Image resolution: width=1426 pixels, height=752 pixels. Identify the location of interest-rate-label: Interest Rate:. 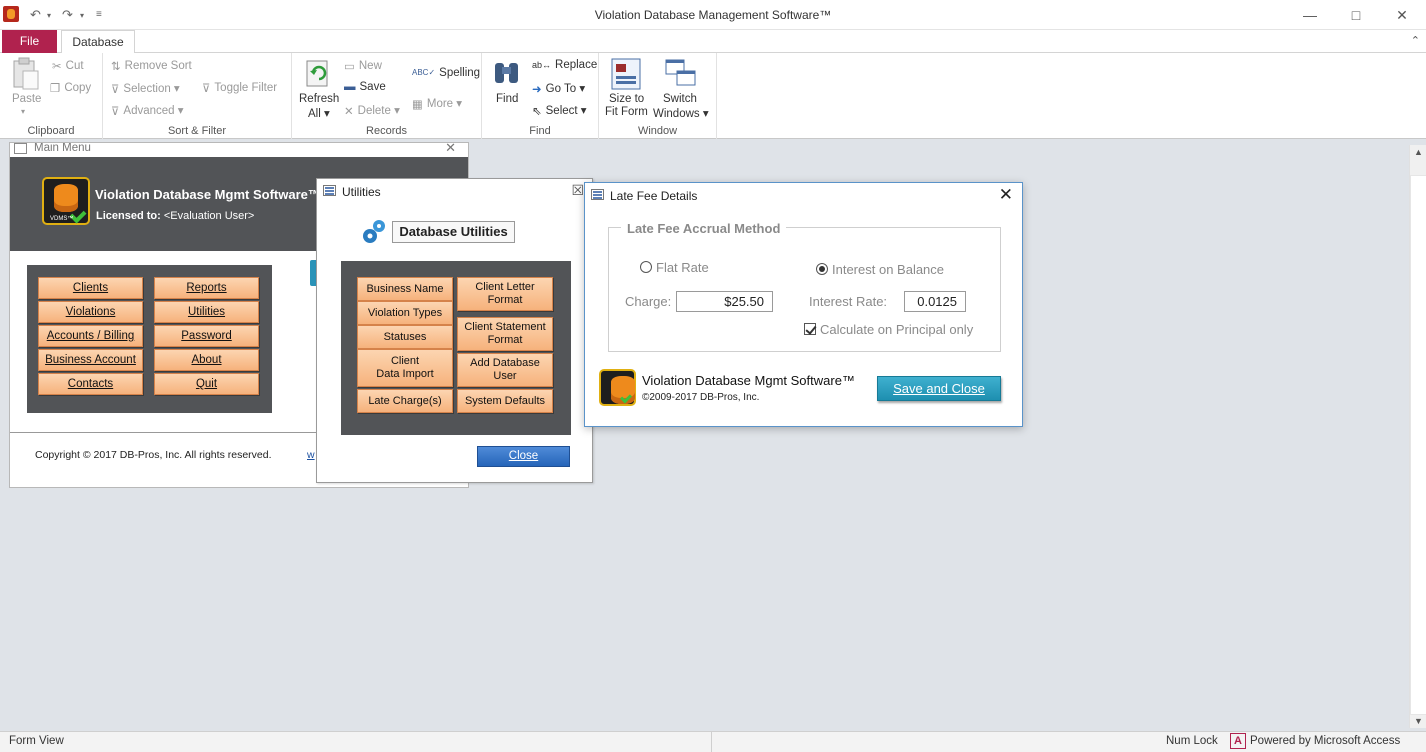
(848, 301).